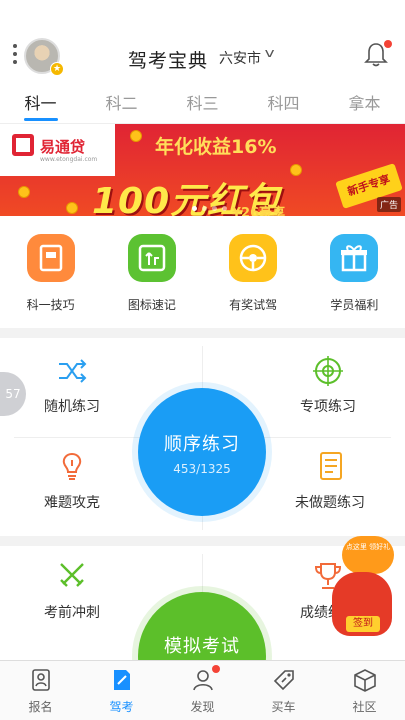 The image size is (405, 720). I want to click on tab-subject-3: 科三, so click(202, 103).